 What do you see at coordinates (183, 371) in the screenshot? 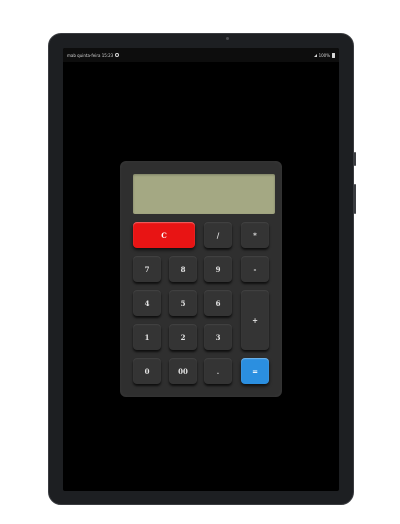
I see `double-zero-button: 00` at bounding box center [183, 371].